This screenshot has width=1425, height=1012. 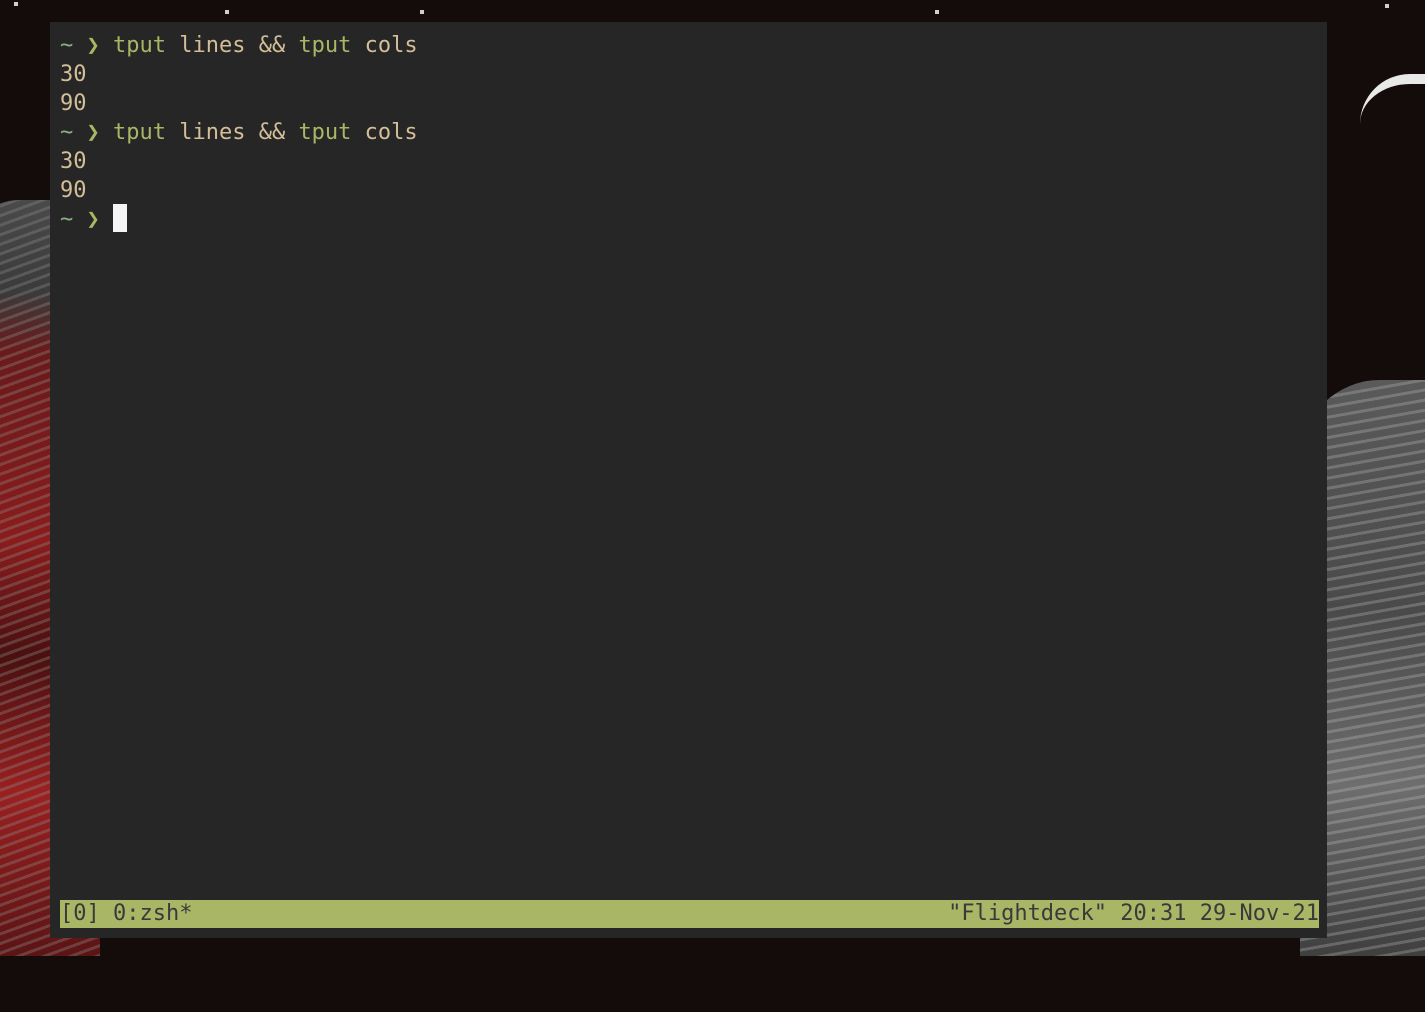 I want to click on status-right: "Flightdeck" 20:31 29-Nov-21, so click(x=1133, y=914).